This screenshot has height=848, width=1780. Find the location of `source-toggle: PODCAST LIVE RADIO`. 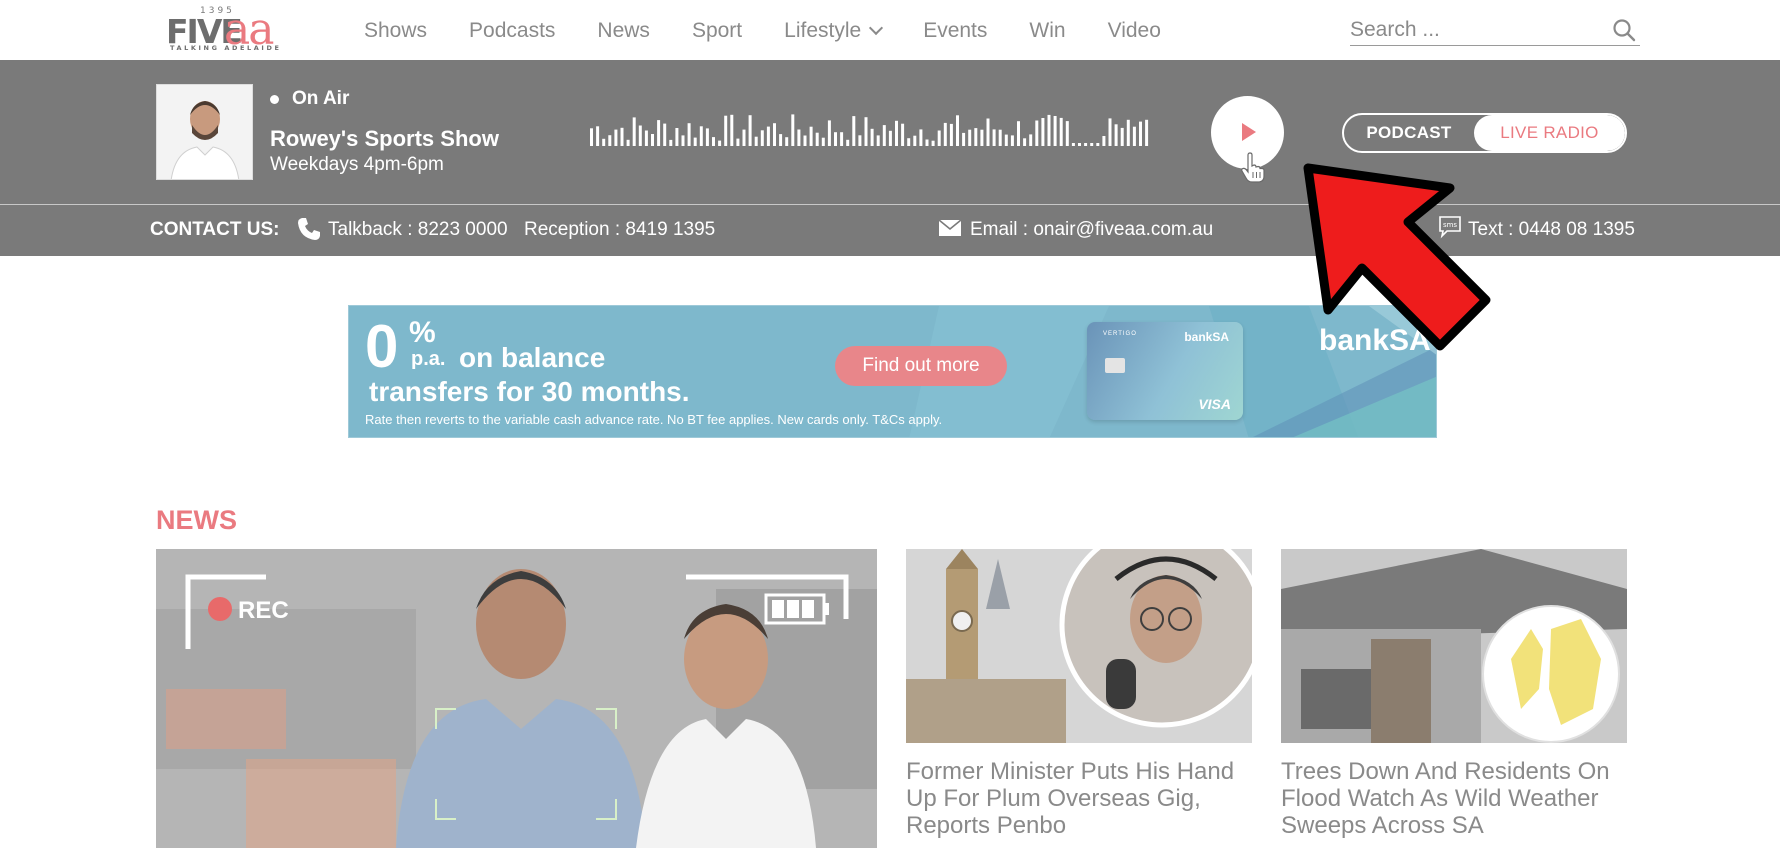

source-toggle: PODCAST LIVE RADIO is located at coordinates (1484, 133).